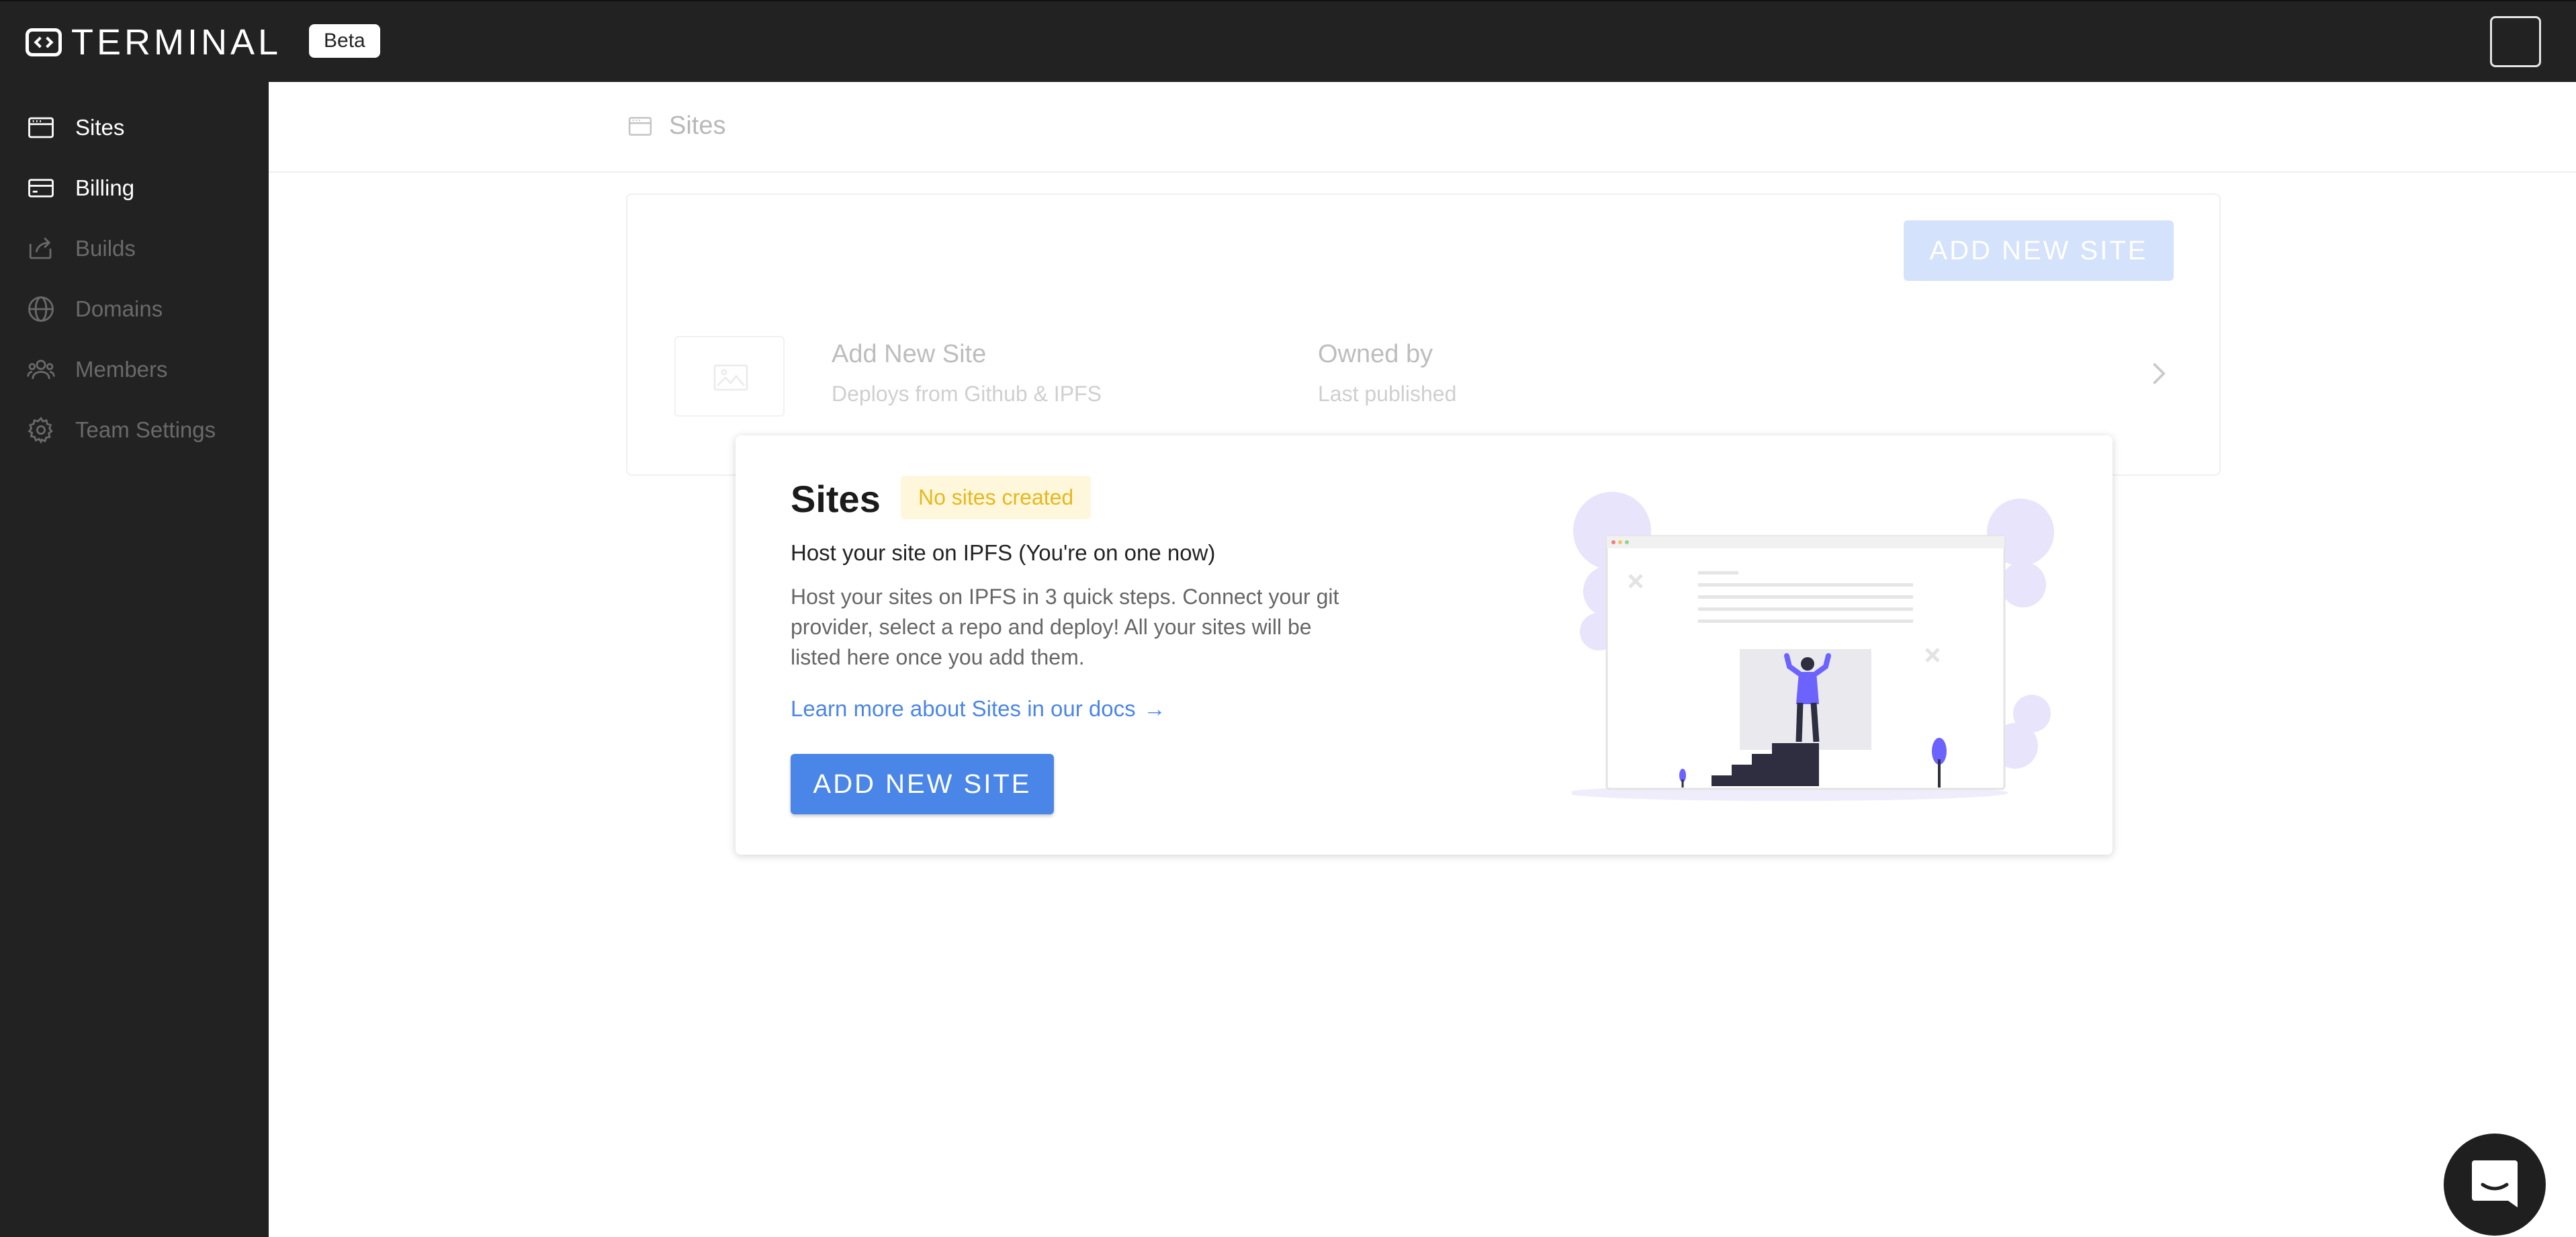 The width and height of the screenshot is (2576, 1237). Describe the element at coordinates (177, 42) in the screenshot. I see `logo-text: TERMINAL` at that location.